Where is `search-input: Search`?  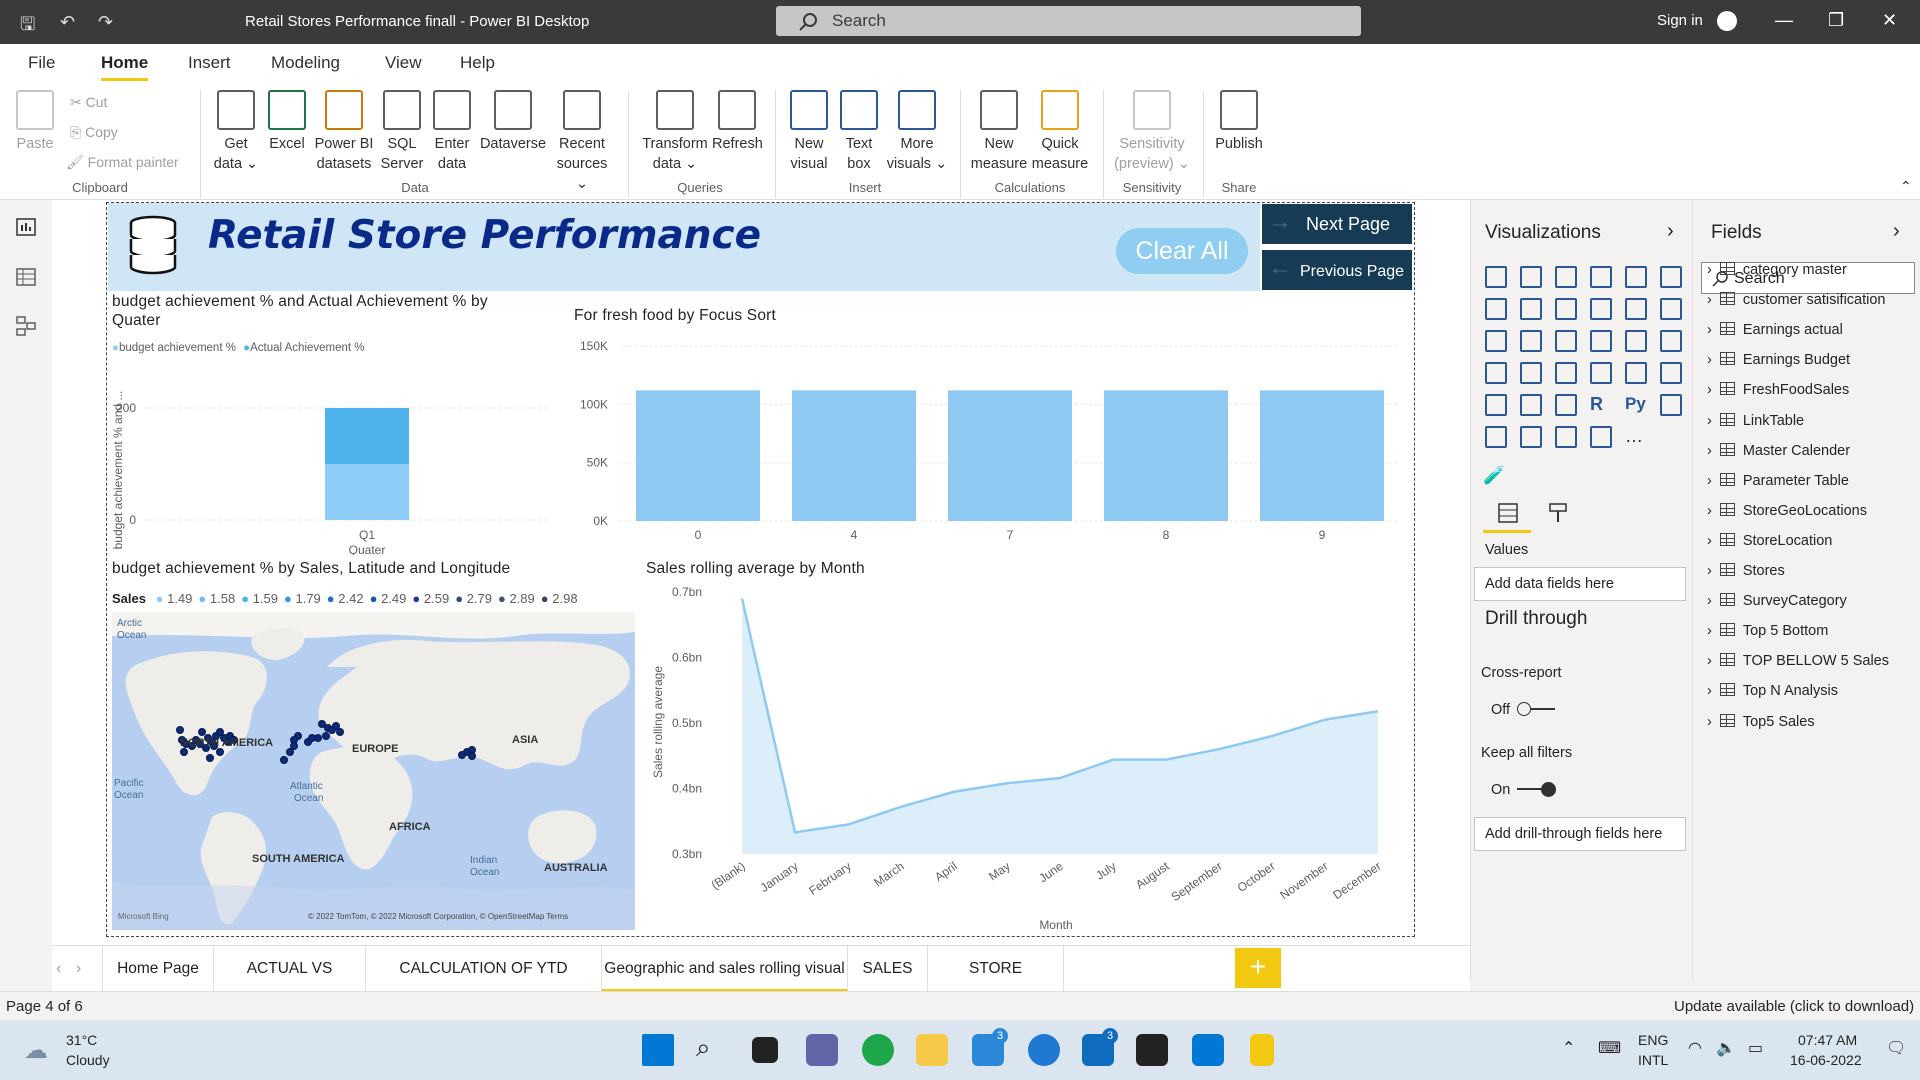 search-input: Search is located at coordinates (1068, 21).